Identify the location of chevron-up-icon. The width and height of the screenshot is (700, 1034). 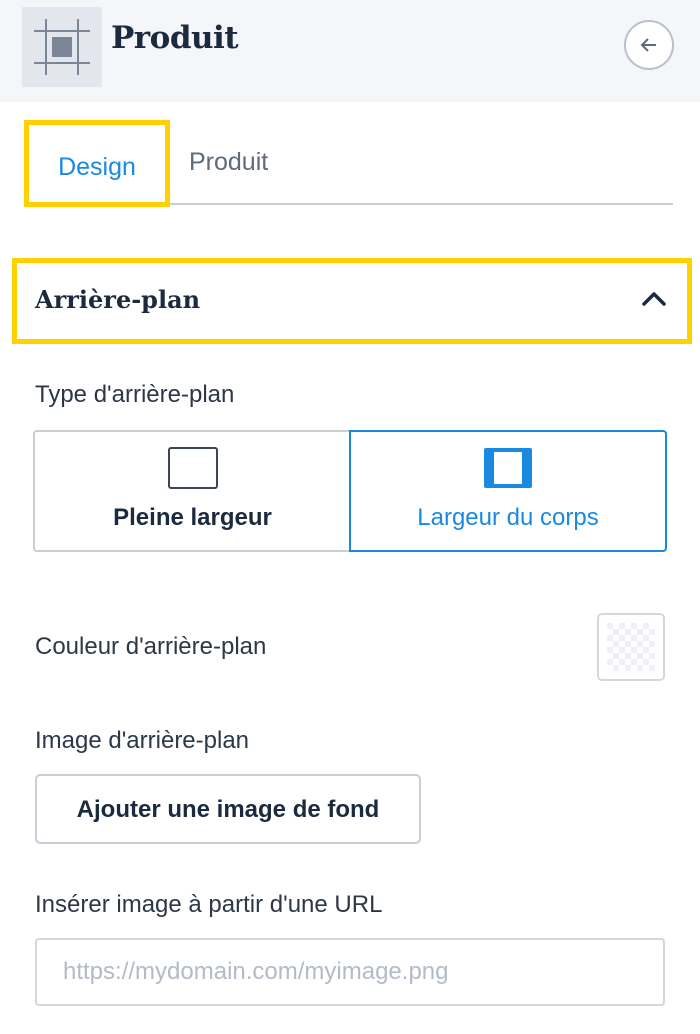
(654, 299).